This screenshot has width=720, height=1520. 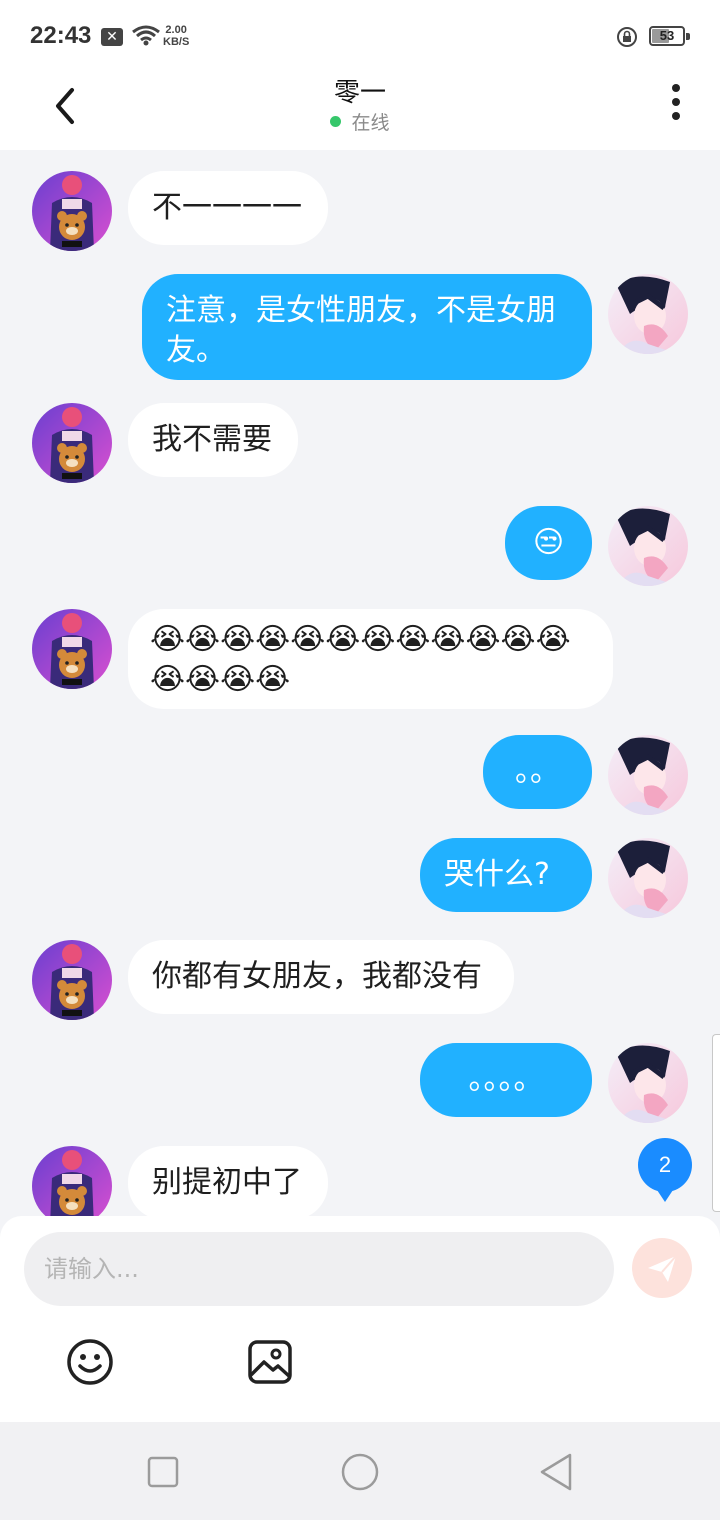 What do you see at coordinates (537, 772) in the screenshot?
I see `message-bubble-outgoing: 。。` at bounding box center [537, 772].